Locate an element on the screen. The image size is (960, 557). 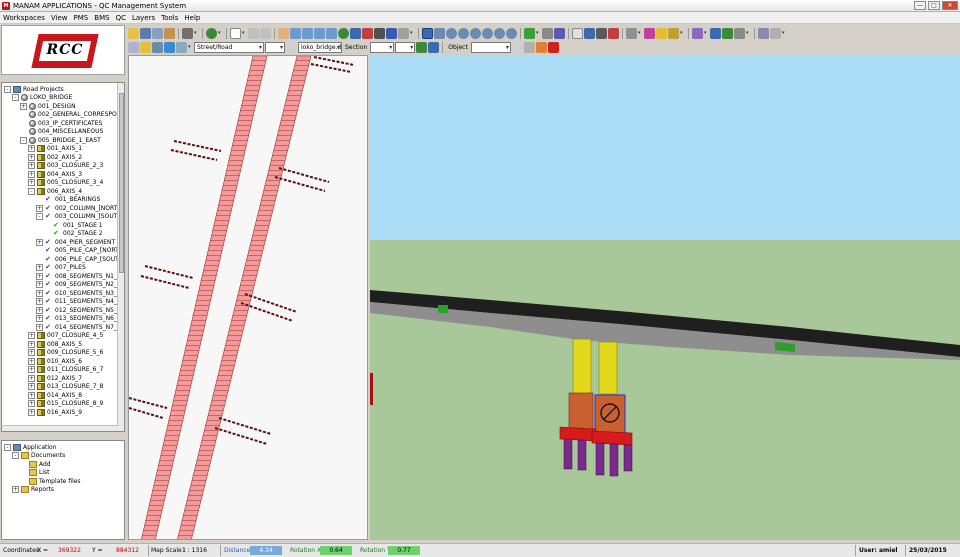
location-pin-icon is located at coordinates (379, 33).